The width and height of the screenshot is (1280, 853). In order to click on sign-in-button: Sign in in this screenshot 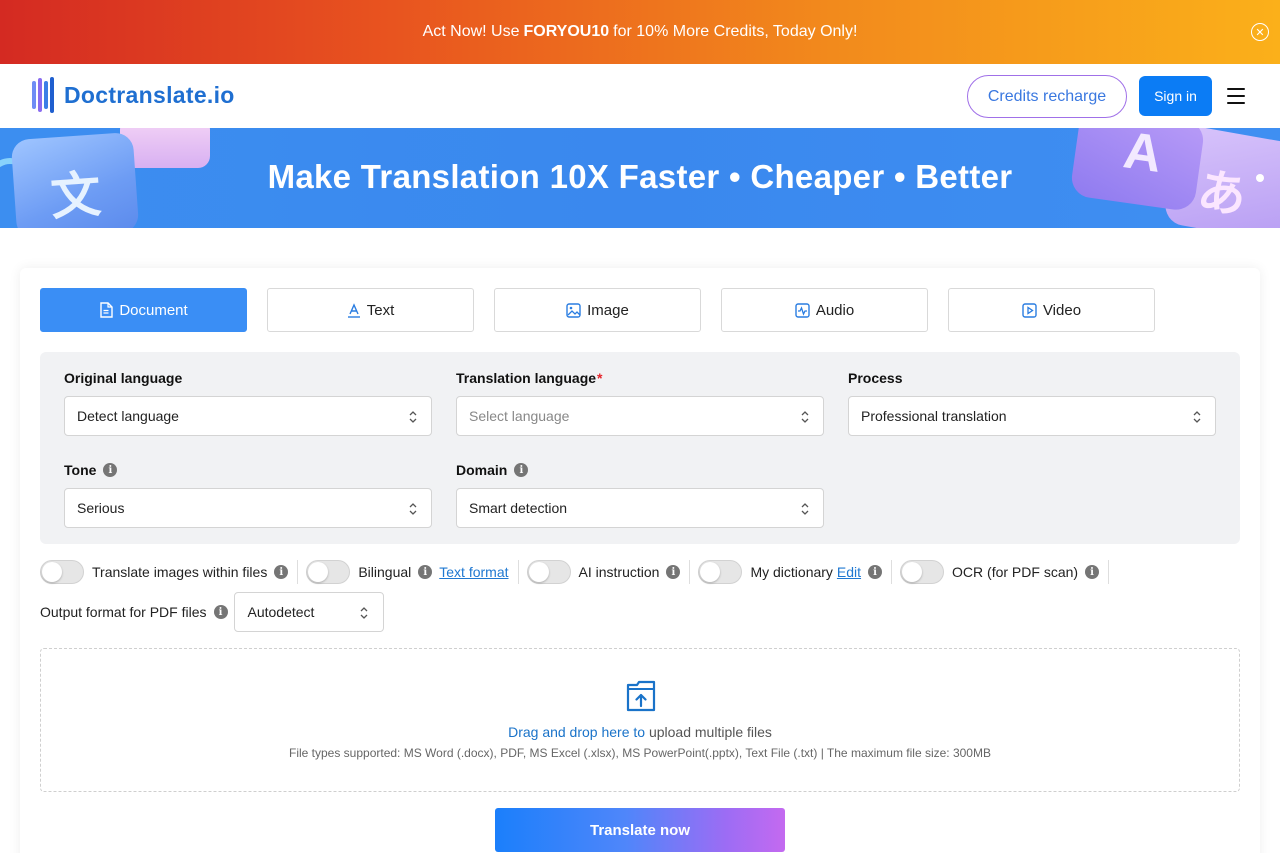, I will do `click(1175, 96)`.